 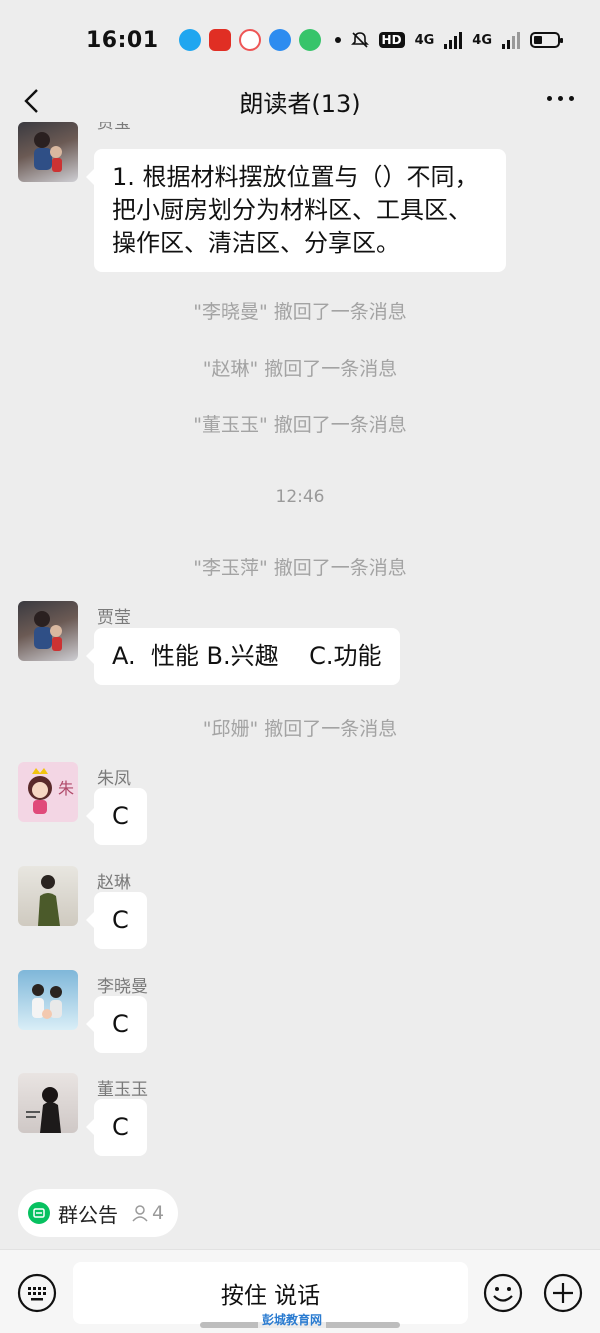 I want to click on cartoon-avatar-icon: 朱, so click(x=51, y=791).